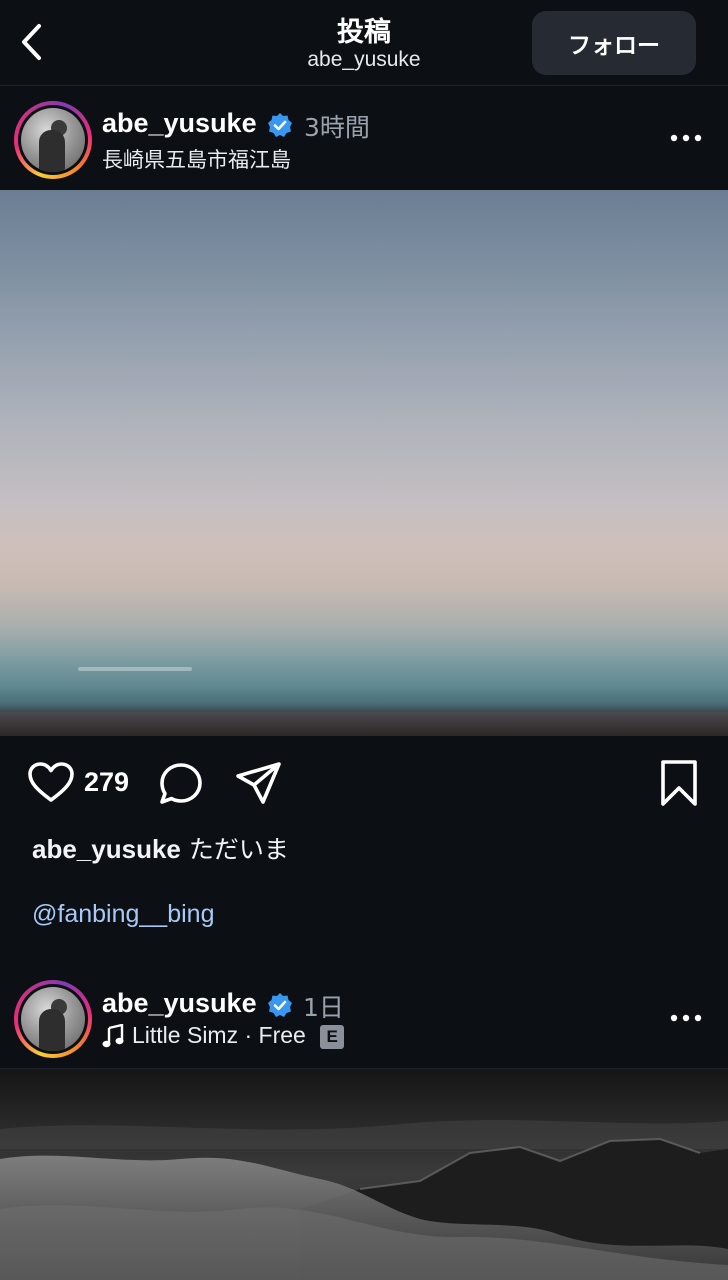 The width and height of the screenshot is (728, 1280). I want to click on caption-mention: @fanbing__bing, so click(123, 914).